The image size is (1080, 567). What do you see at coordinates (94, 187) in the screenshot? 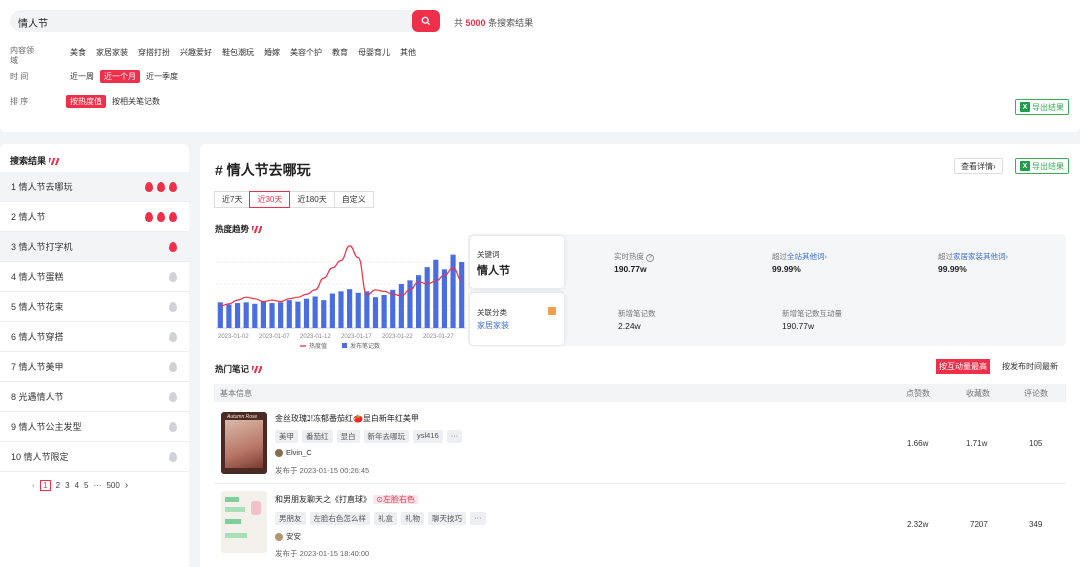
I see `sidebar-item: 1 情人节去哪玩` at bounding box center [94, 187].